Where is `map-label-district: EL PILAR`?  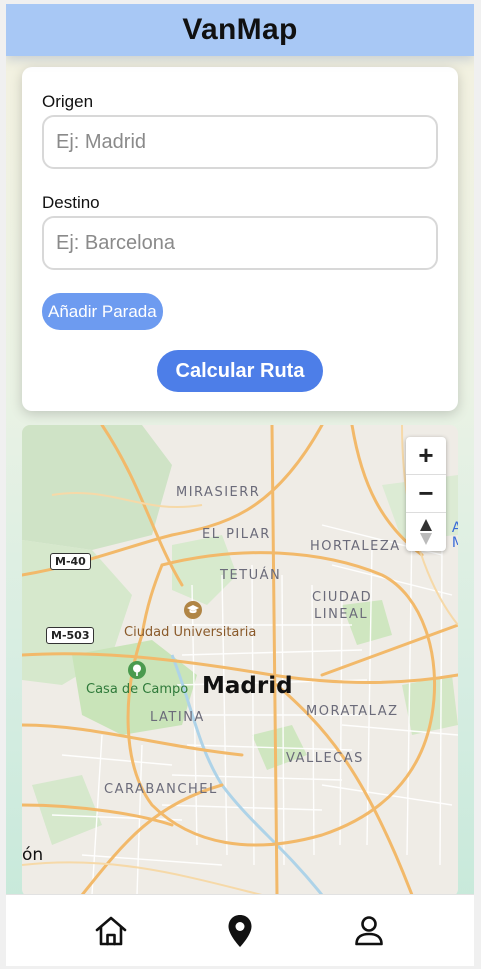
map-label-district: EL PILAR is located at coordinates (236, 534).